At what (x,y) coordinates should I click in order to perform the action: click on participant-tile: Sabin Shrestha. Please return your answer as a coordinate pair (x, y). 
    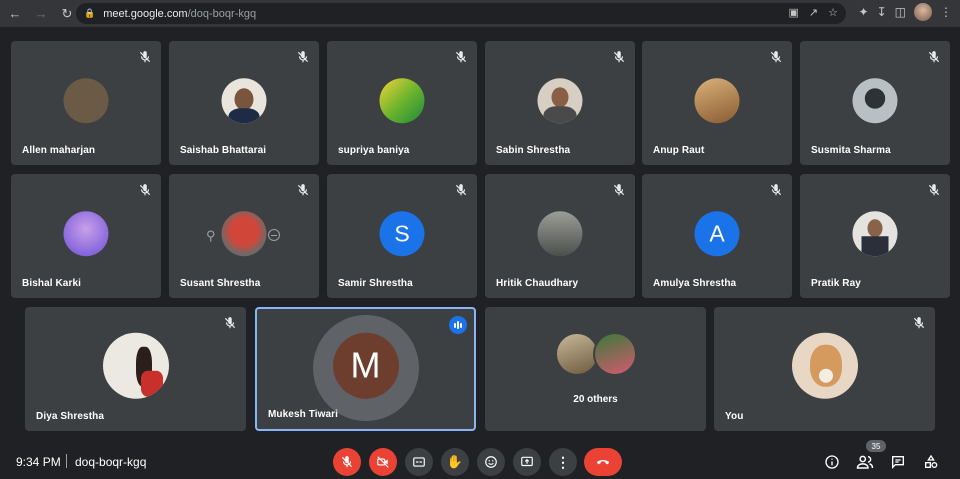
    Looking at the image, I should click on (560, 103).